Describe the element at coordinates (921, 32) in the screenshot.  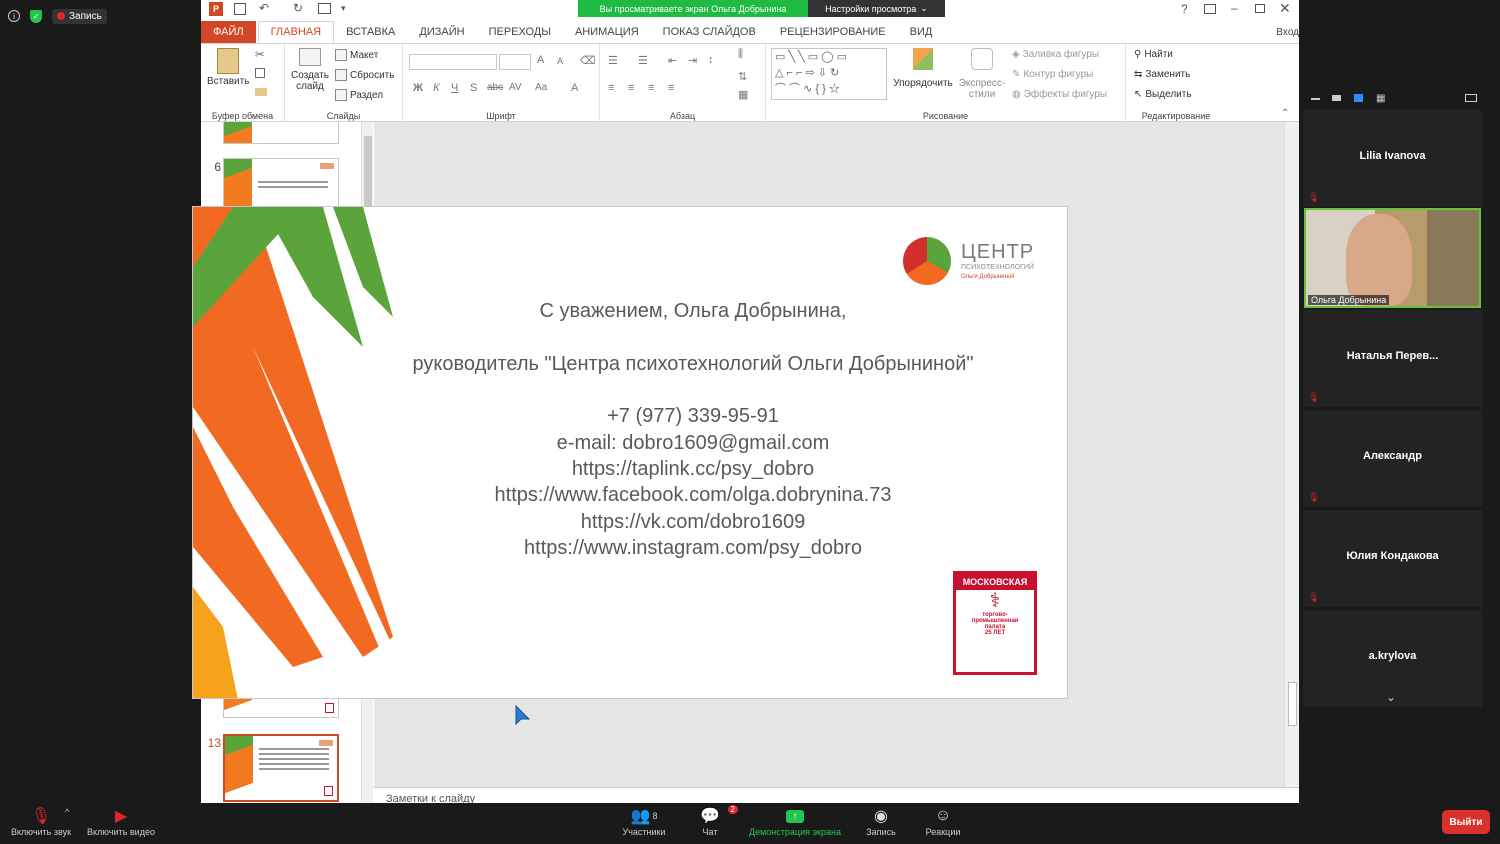
I see `tab-view: ВИД` at that location.